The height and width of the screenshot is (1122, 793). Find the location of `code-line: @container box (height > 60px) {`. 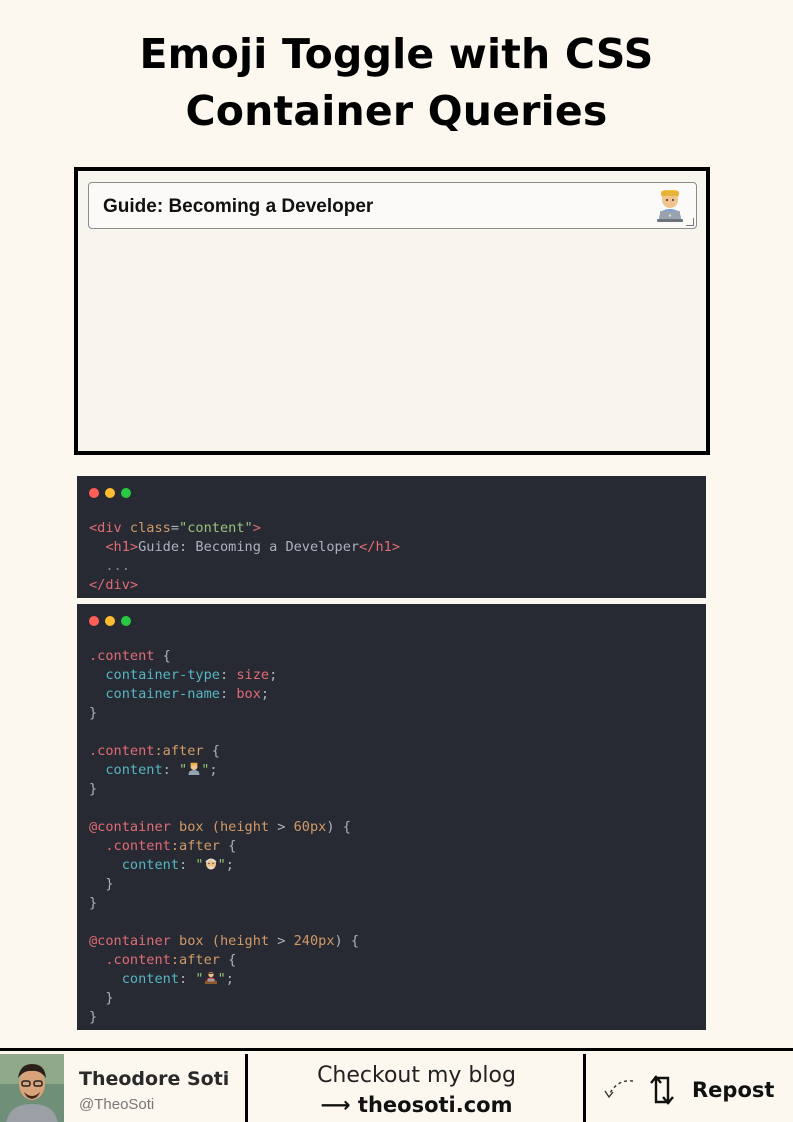

code-line: @container box (height > 60px) { is located at coordinates (220, 827).